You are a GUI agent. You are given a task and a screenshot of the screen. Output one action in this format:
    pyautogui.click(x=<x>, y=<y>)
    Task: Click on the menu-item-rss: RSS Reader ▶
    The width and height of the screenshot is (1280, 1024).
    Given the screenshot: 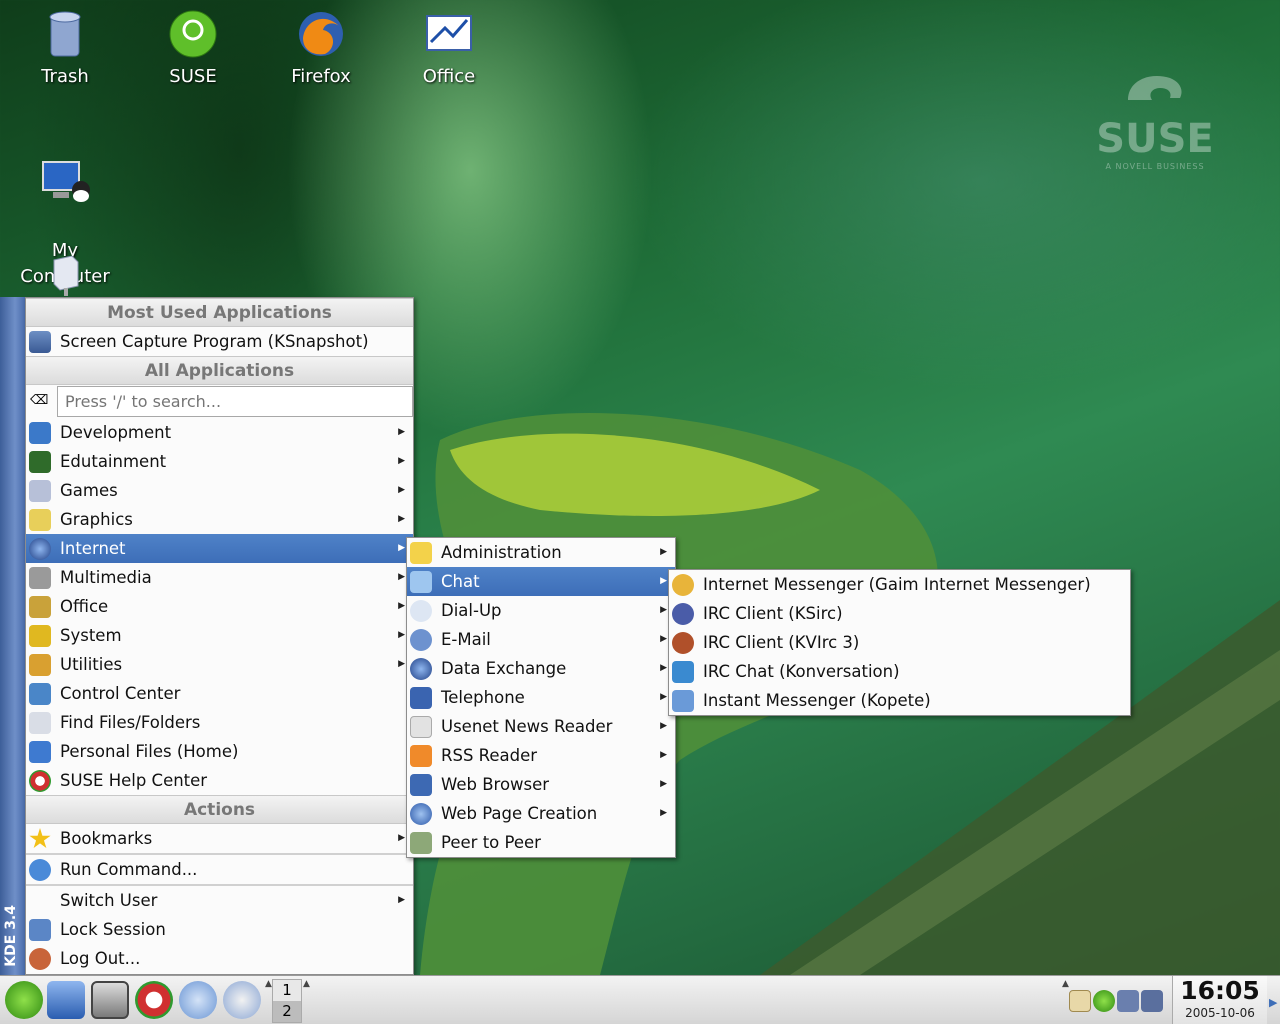 What is the action you would take?
    pyautogui.click(x=541, y=755)
    